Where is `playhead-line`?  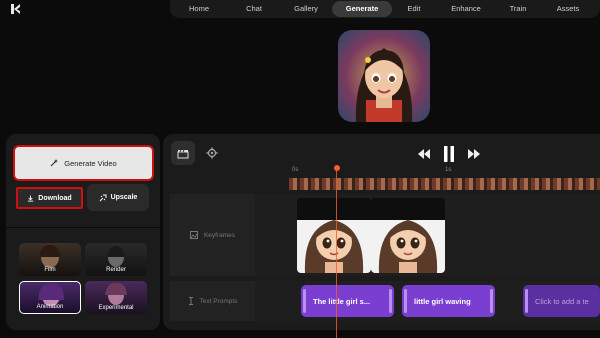
playhead-line is located at coordinates (336, 254).